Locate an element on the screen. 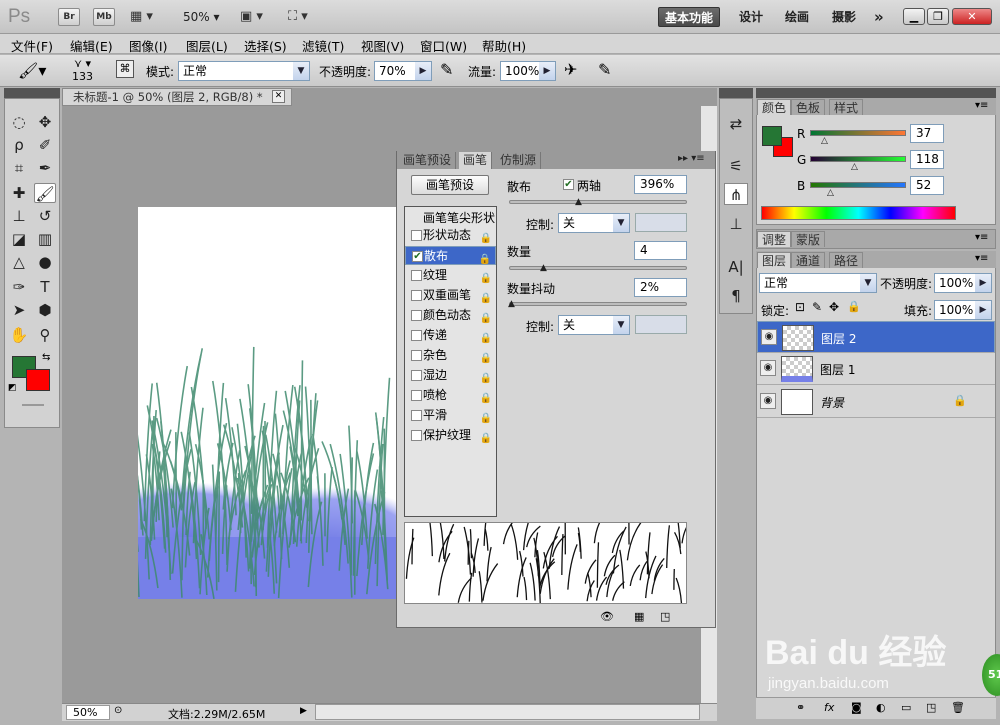 The width and height of the screenshot is (1000, 725). status-info-icon: ⊙ is located at coordinates (118, 710).